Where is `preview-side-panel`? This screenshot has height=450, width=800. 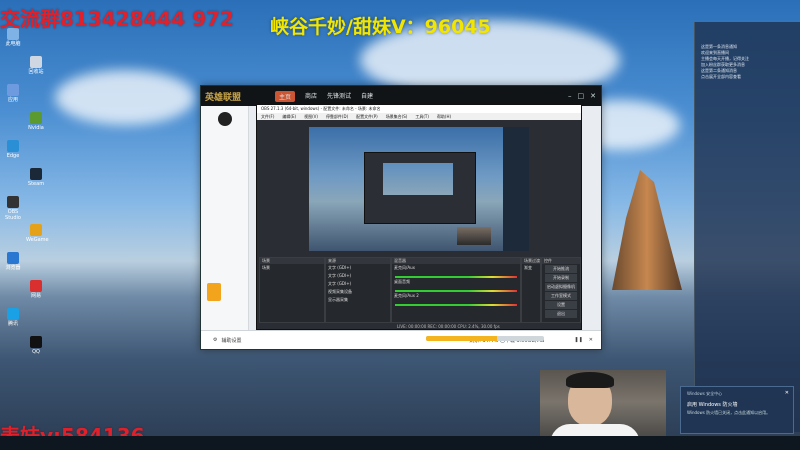
preview-side-panel is located at coordinates (516, 189).